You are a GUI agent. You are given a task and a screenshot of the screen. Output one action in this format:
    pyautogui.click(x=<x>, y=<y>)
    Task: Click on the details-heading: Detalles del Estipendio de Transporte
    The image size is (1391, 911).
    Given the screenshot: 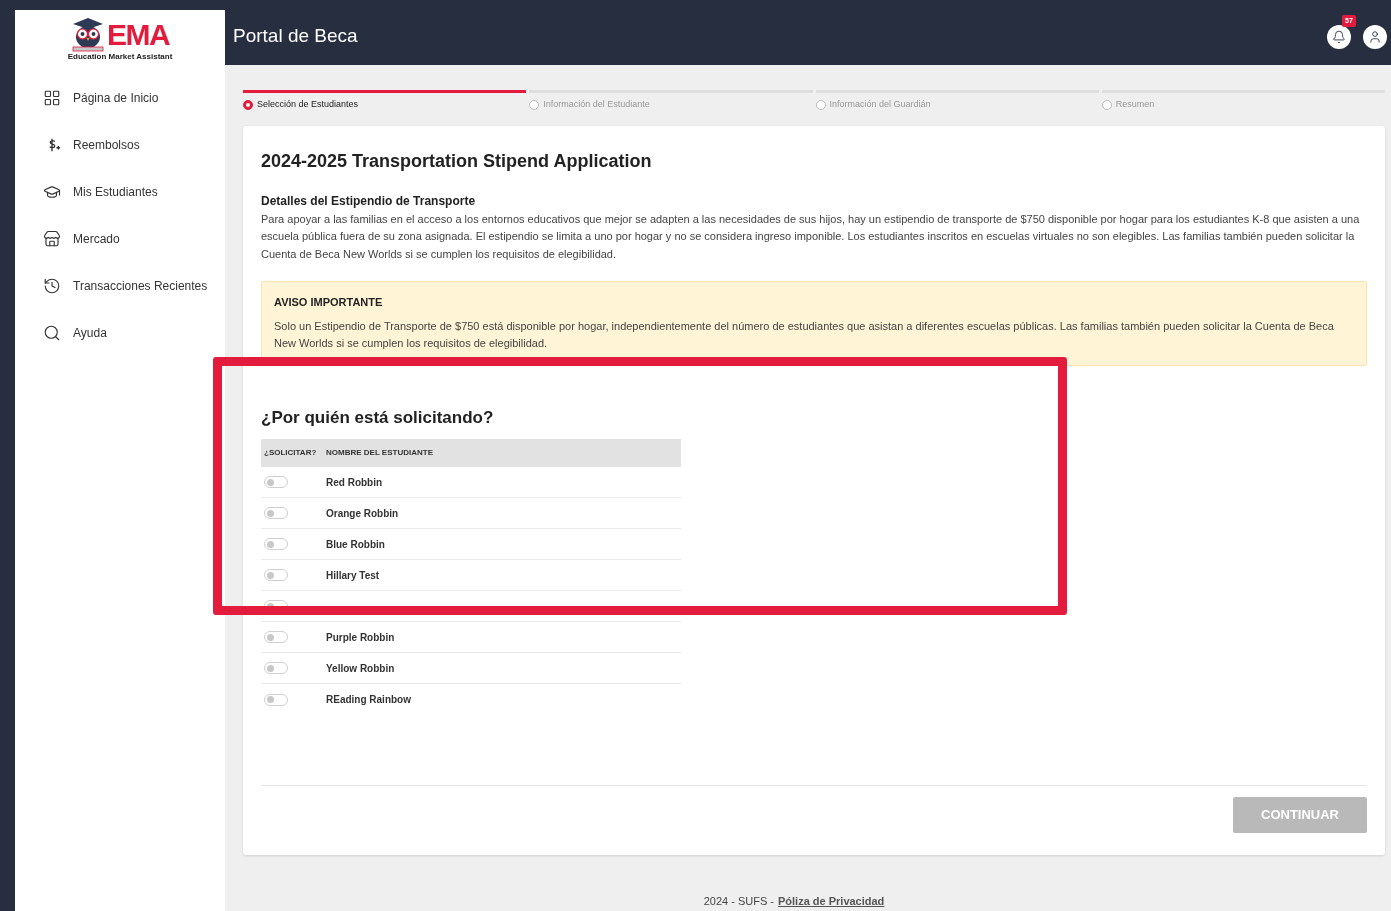 What is the action you would take?
    pyautogui.click(x=369, y=201)
    